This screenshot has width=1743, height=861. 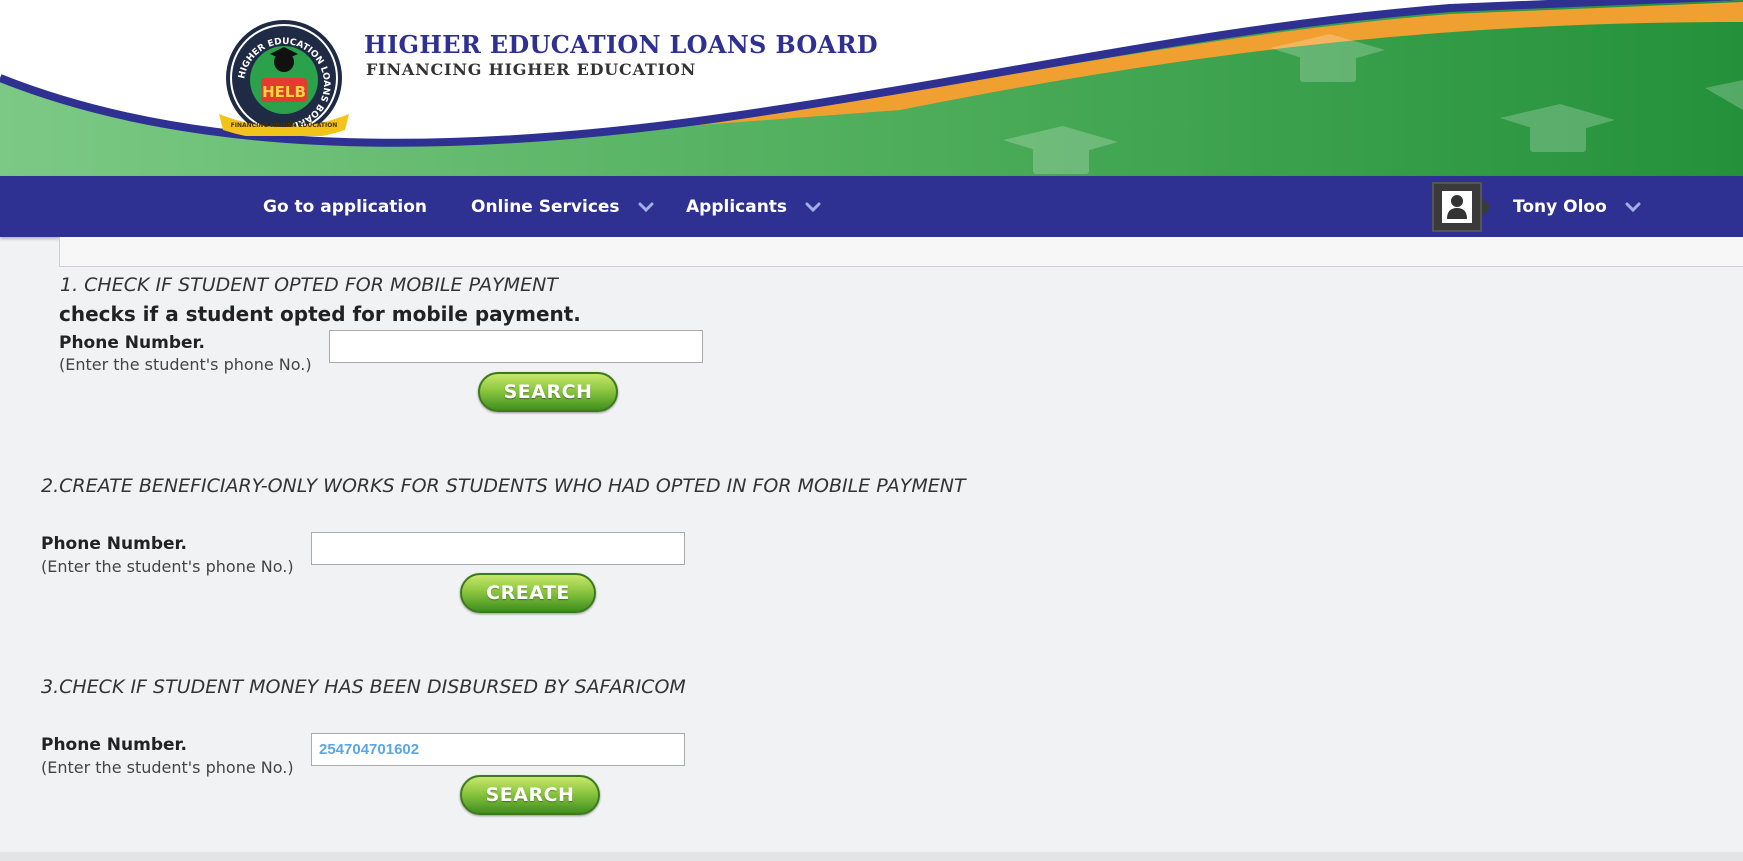 What do you see at coordinates (1457, 207) in the screenshot?
I see `user-avatar-icon` at bounding box center [1457, 207].